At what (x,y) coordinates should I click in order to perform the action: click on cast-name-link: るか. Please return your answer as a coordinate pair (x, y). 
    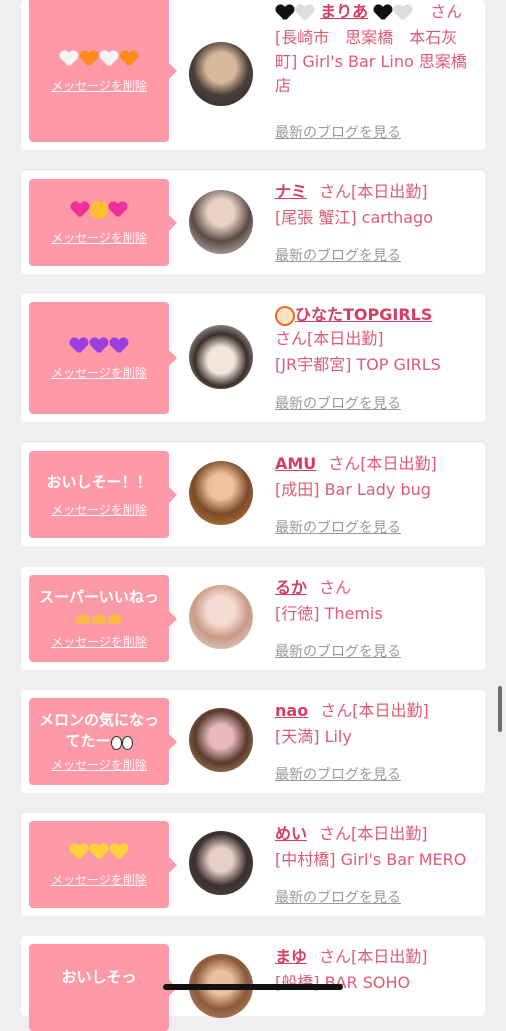
    Looking at the image, I should click on (291, 587).